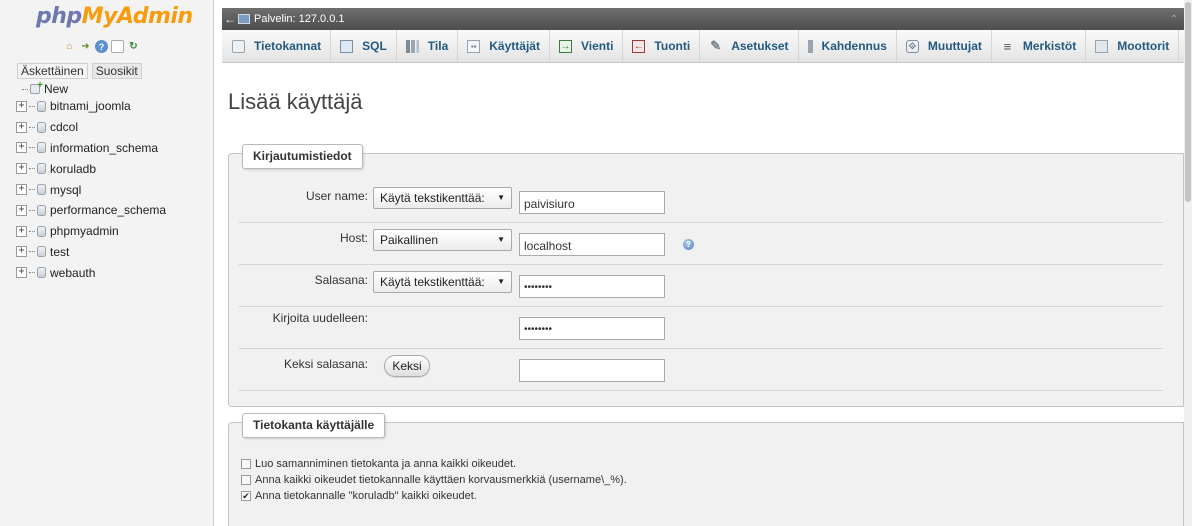 Image resolution: width=1192 pixels, height=526 pixels. Describe the element at coordinates (277, 46) in the screenshot. I see `tab-databases: Tietokannat` at that location.